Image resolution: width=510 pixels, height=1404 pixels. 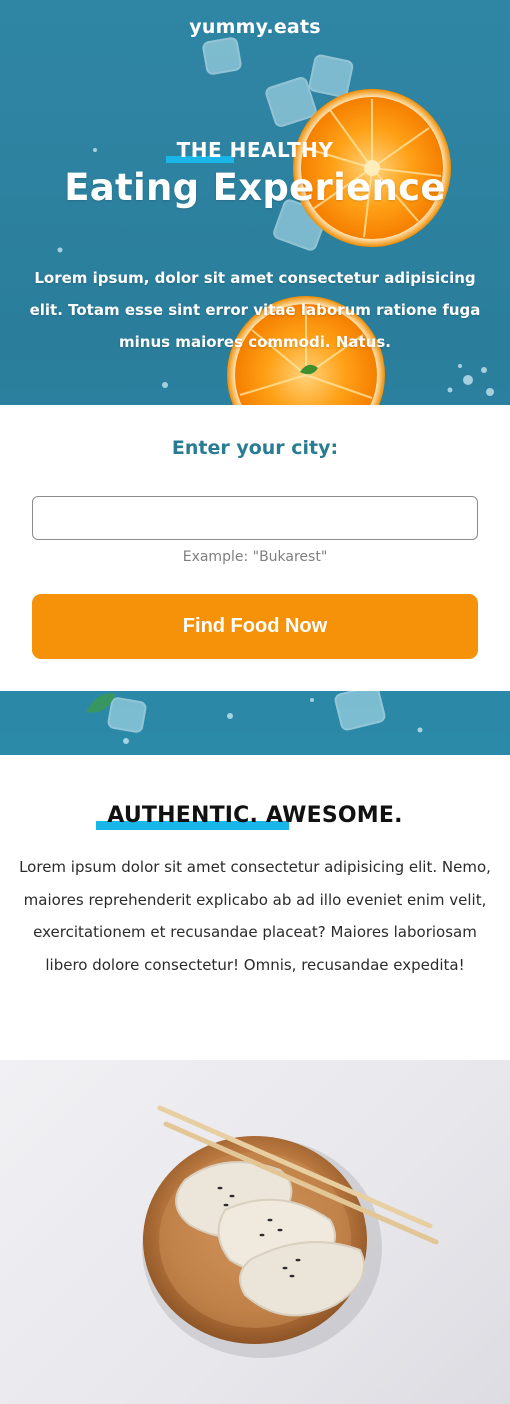 What do you see at coordinates (255, 518) in the screenshot?
I see `city-input` at bounding box center [255, 518].